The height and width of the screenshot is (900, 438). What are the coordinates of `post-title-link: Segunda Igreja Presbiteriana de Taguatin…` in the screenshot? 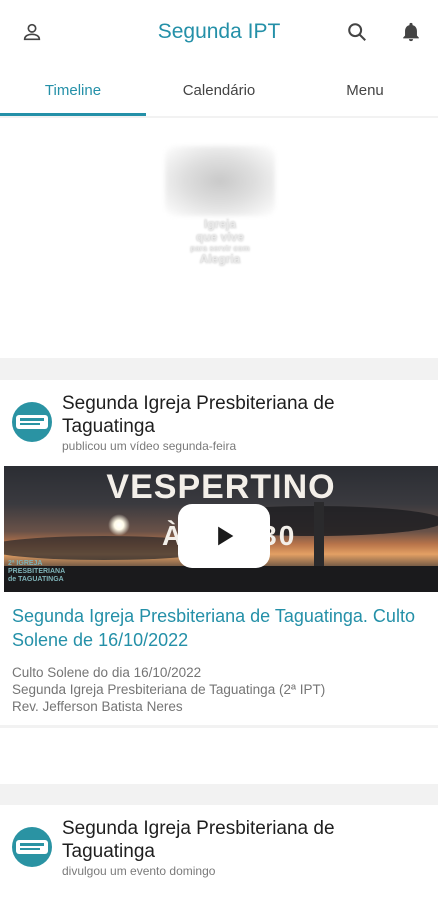 It's located at (222, 628).